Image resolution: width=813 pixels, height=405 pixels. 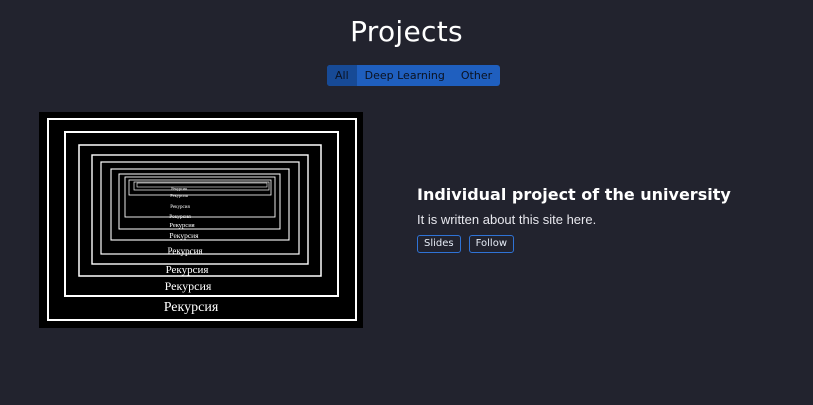 What do you see at coordinates (491, 244) in the screenshot?
I see `follow-button: Follow` at bounding box center [491, 244].